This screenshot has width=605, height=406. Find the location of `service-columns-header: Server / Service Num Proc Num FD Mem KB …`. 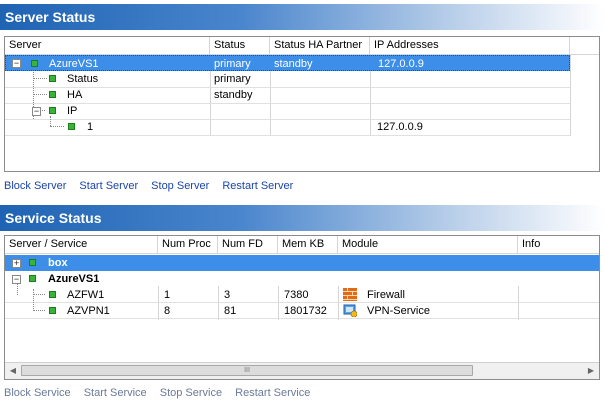

service-columns-header: Server / Service Num Proc Num FD Mem KB … is located at coordinates (302, 245).